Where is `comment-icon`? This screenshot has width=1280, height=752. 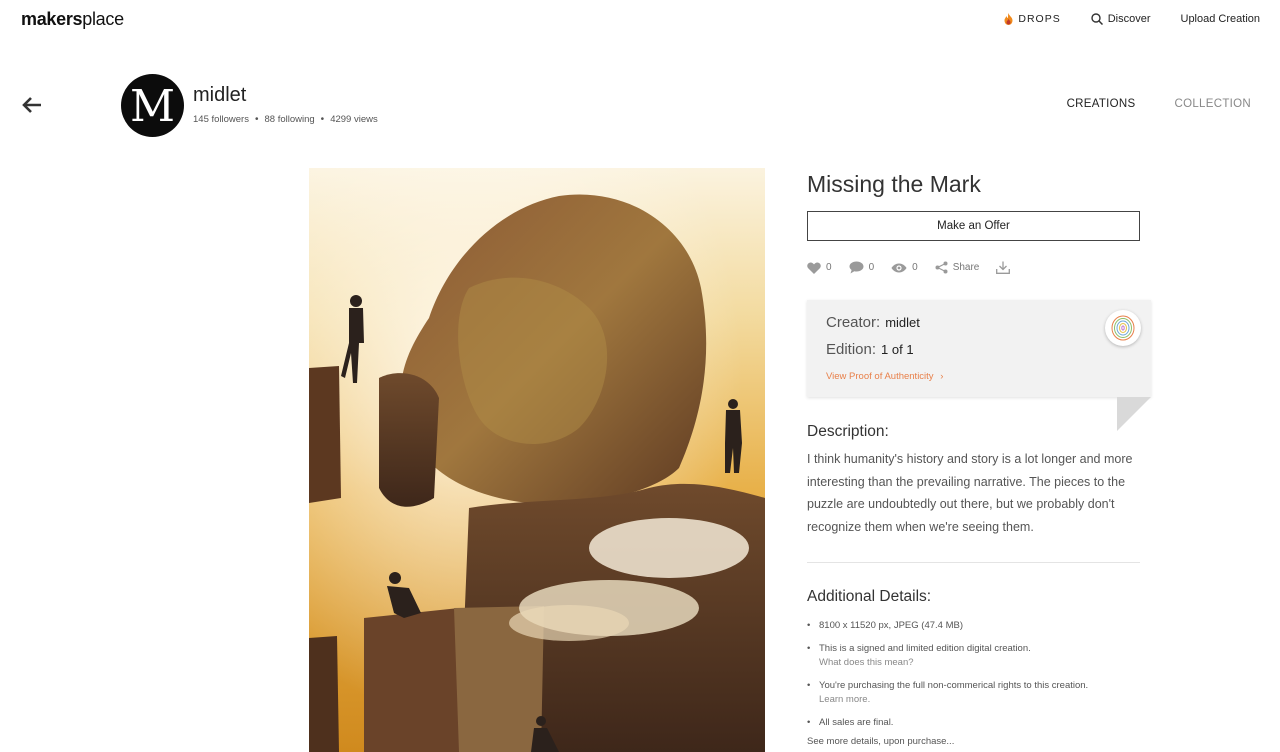
comment-icon is located at coordinates (856, 267).